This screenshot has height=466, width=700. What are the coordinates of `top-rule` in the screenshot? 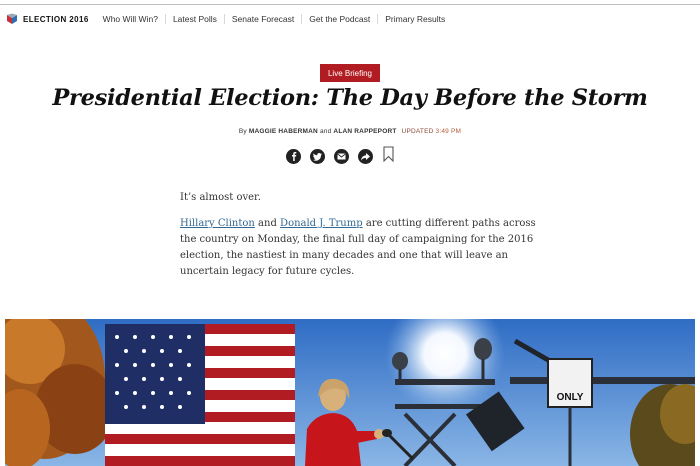 It's located at (350, 4).